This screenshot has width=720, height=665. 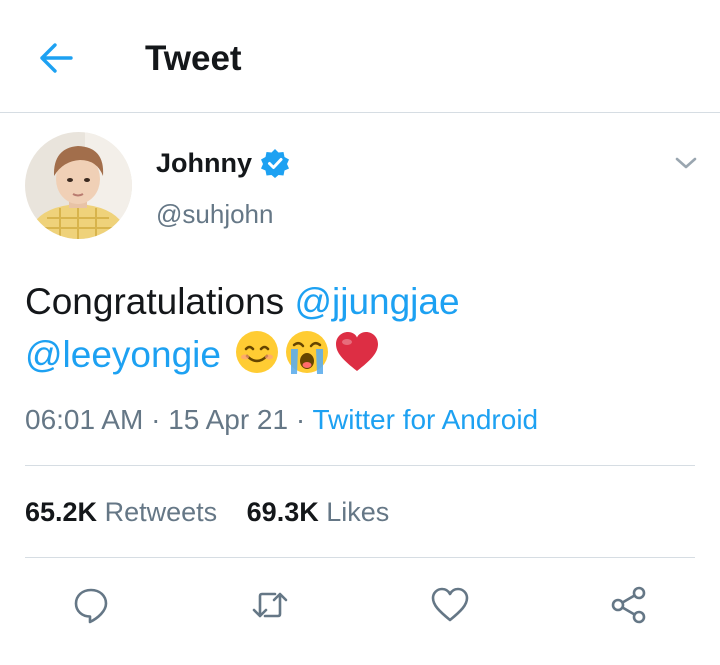 I want to click on mention-link: @leeyongie, so click(x=123, y=354).